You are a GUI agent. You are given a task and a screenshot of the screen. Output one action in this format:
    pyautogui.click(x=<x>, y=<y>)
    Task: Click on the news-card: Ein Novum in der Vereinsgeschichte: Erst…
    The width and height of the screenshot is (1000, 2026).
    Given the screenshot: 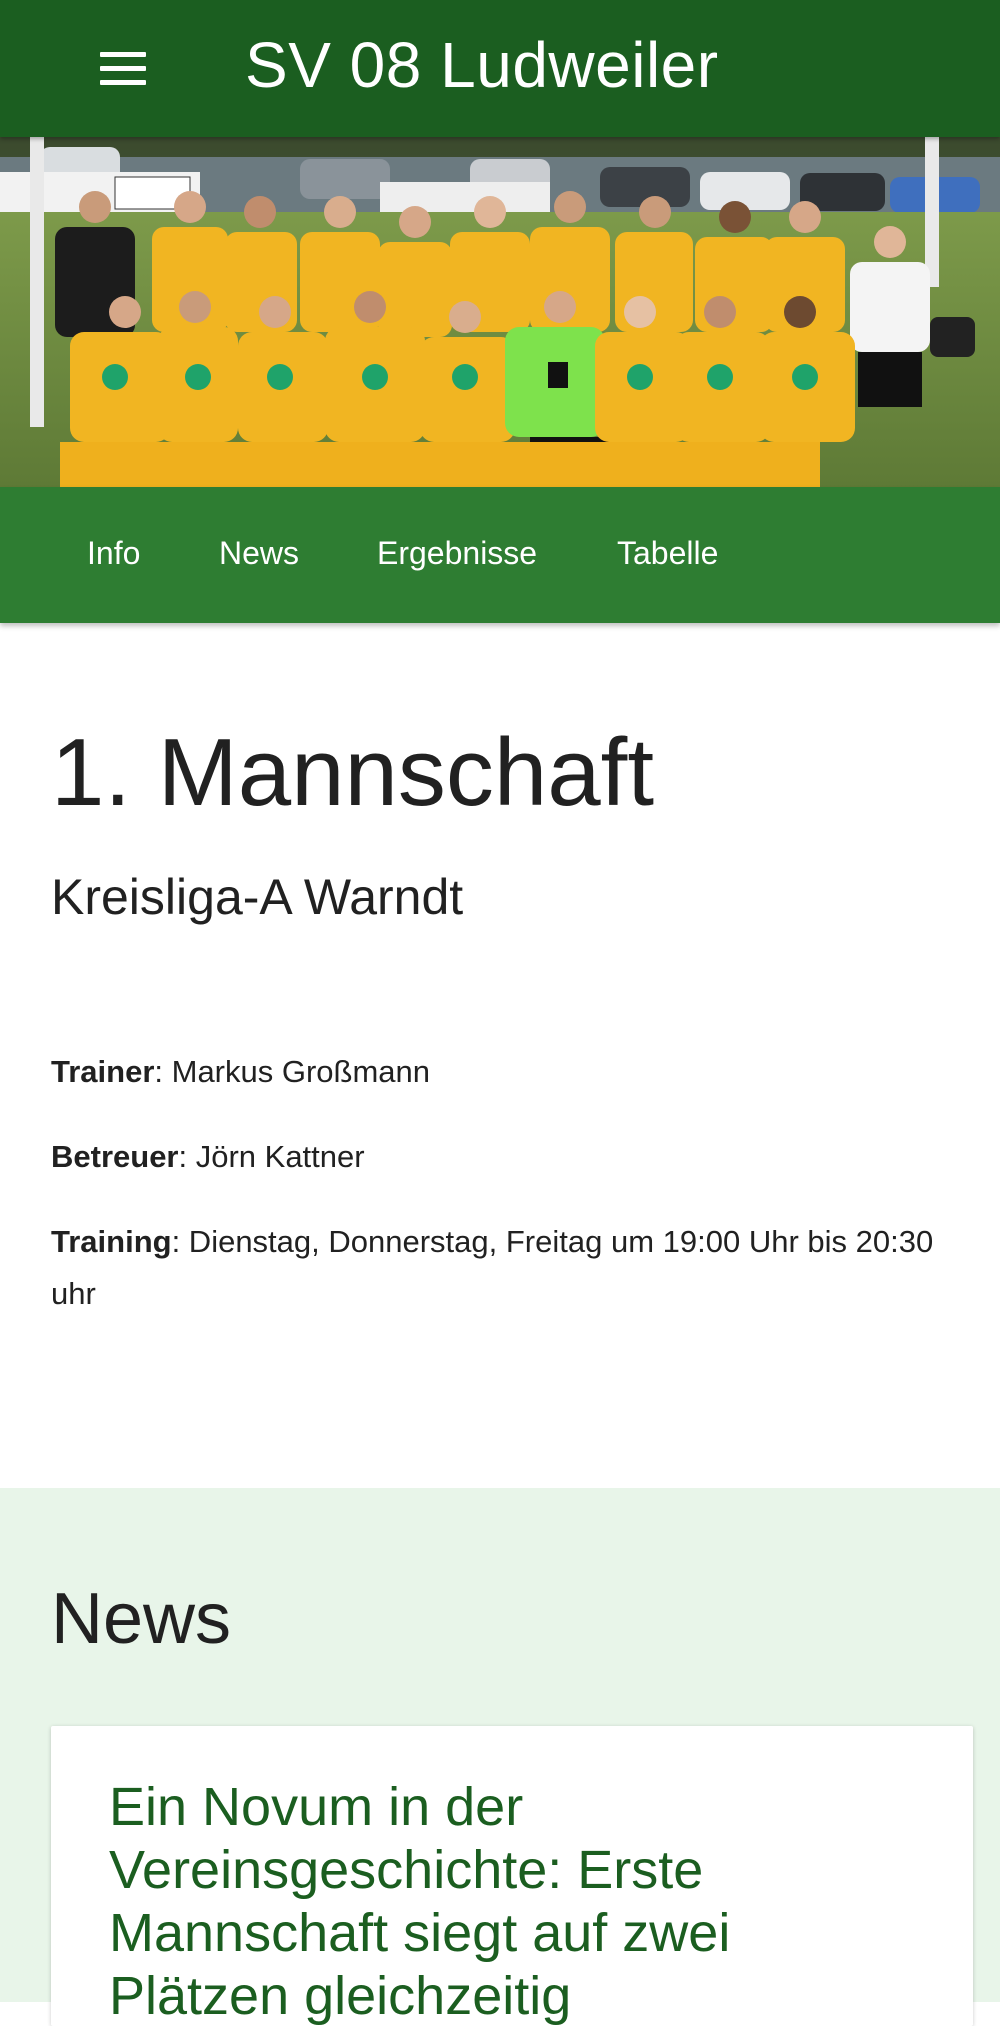 What is the action you would take?
    pyautogui.click(x=512, y=1876)
    